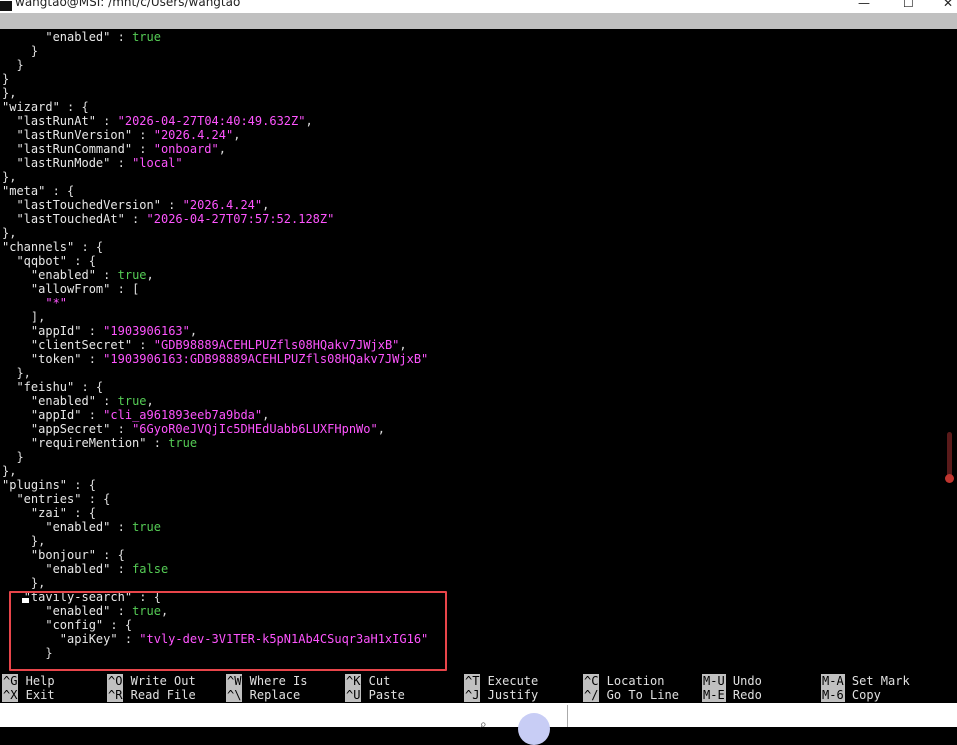  I want to click on shortcut-justify: ^J Justify, so click(501, 695).